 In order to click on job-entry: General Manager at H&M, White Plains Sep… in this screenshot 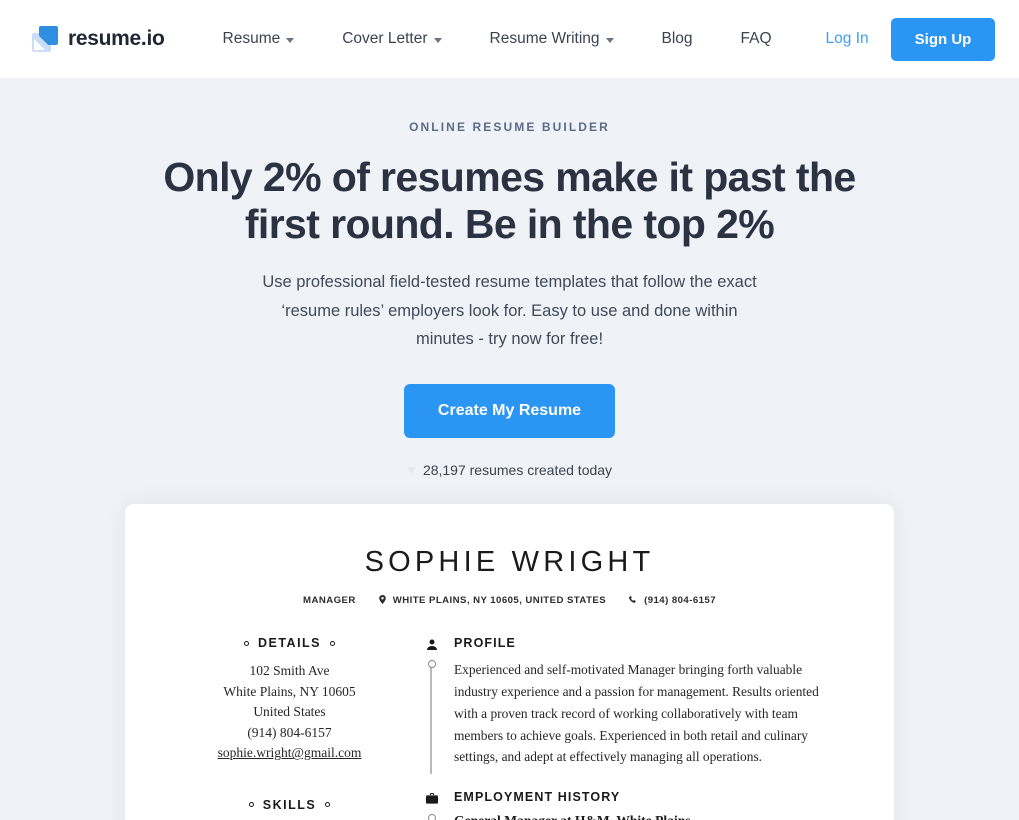, I will do `click(643, 816)`.